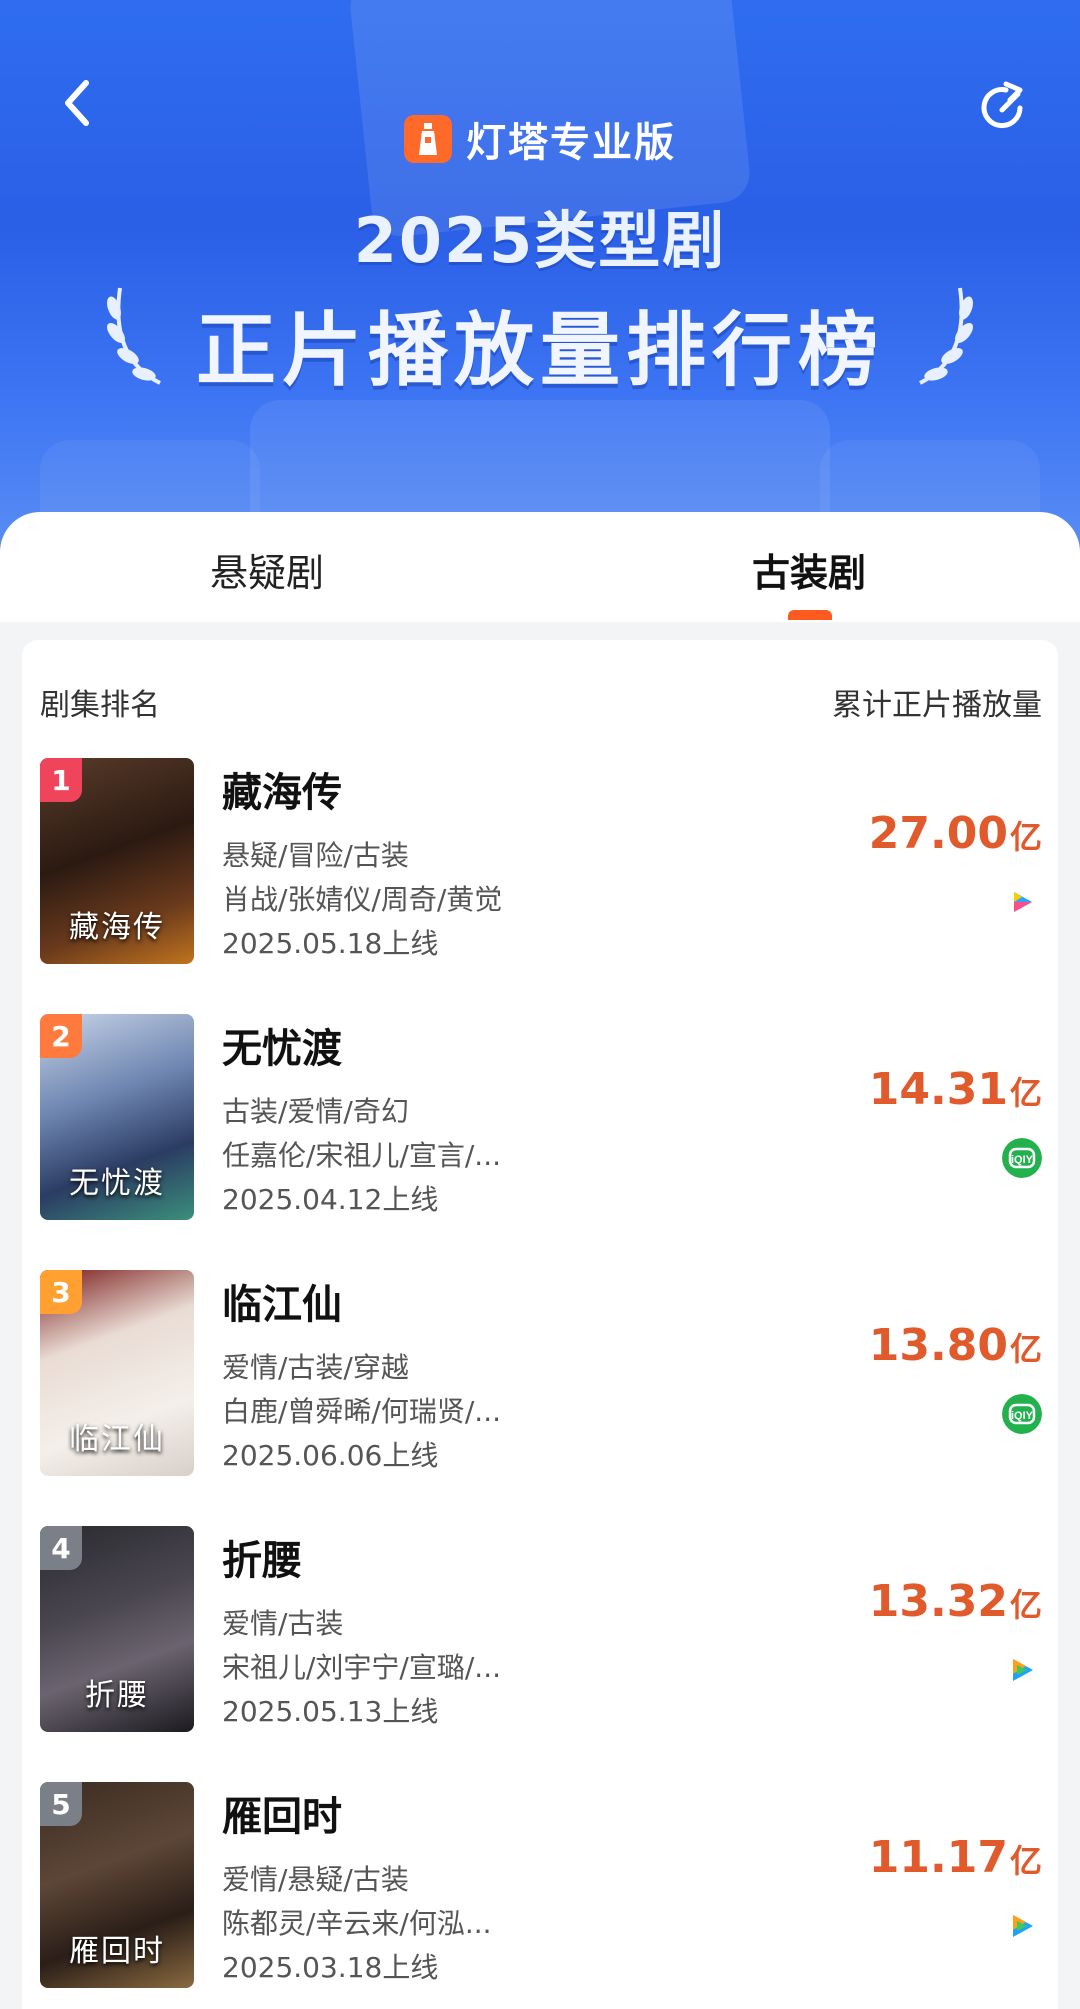  I want to click on view-count-value: 27.00, so click(938, 833).